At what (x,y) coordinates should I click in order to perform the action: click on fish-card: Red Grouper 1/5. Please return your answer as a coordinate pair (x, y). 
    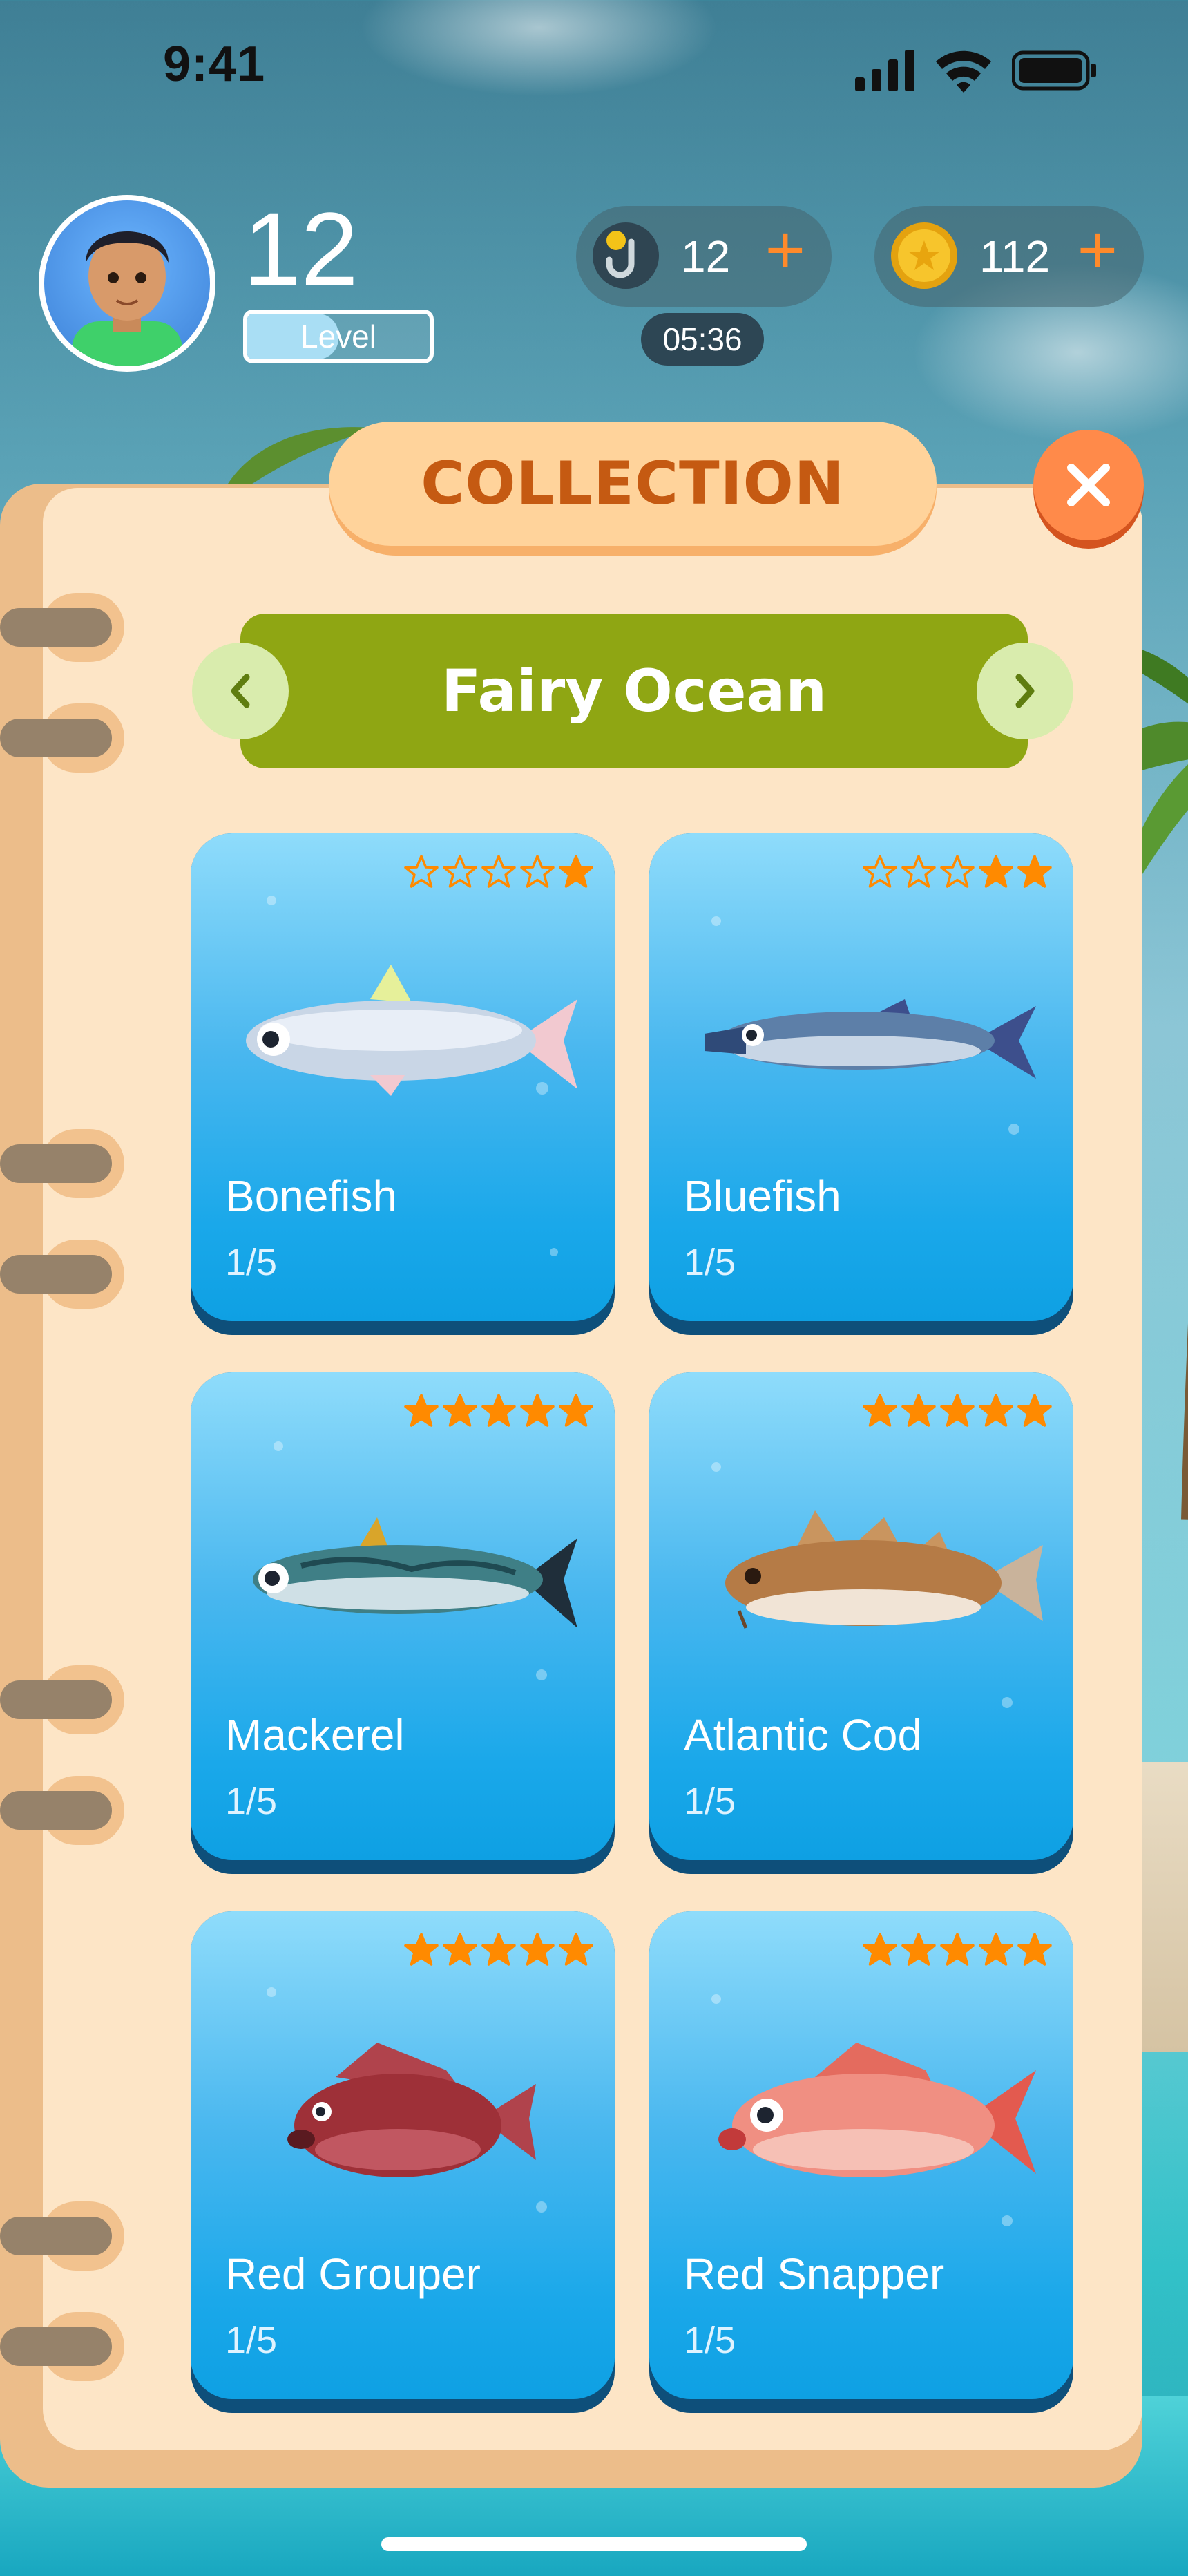
    Looking at the image, I should click on (403, 2162).